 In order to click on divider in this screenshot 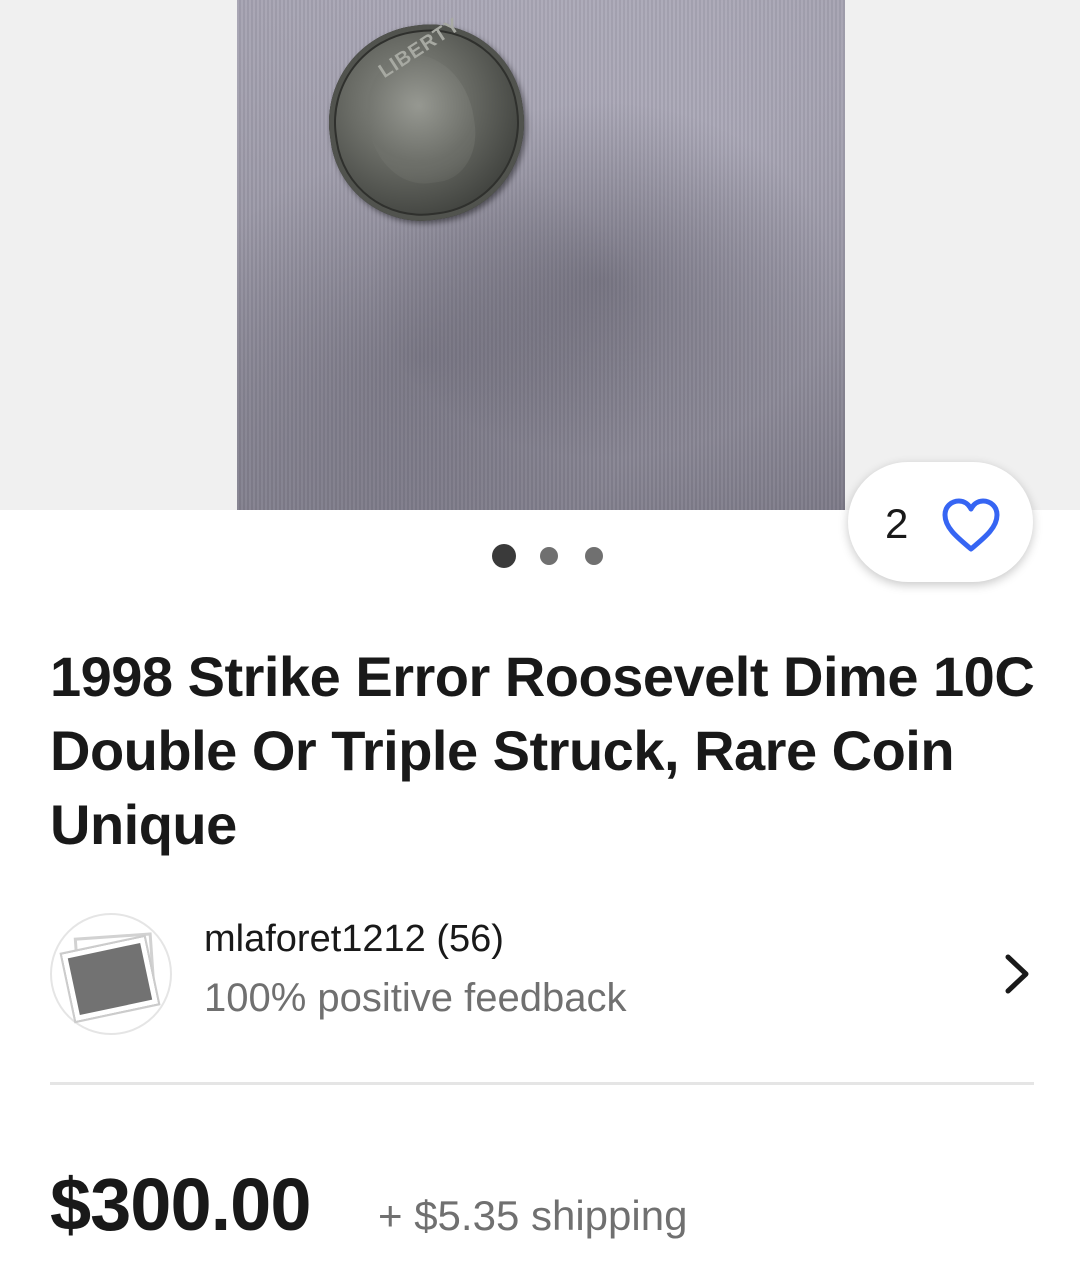, I will do `click(542, 1083)`.